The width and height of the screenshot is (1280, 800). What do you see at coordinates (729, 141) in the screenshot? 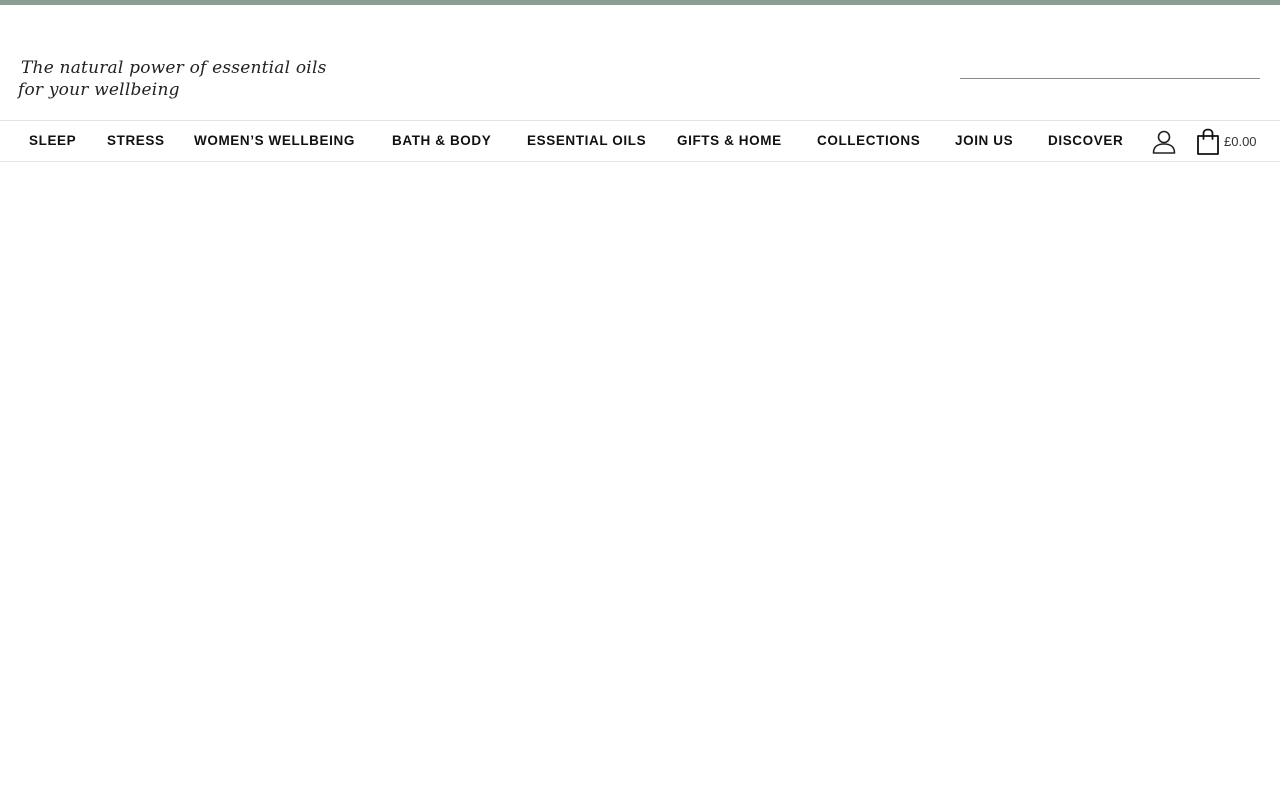
I see `nav-item-gifts-home: GIFTS & HOME` at bounding box center [729, 141].